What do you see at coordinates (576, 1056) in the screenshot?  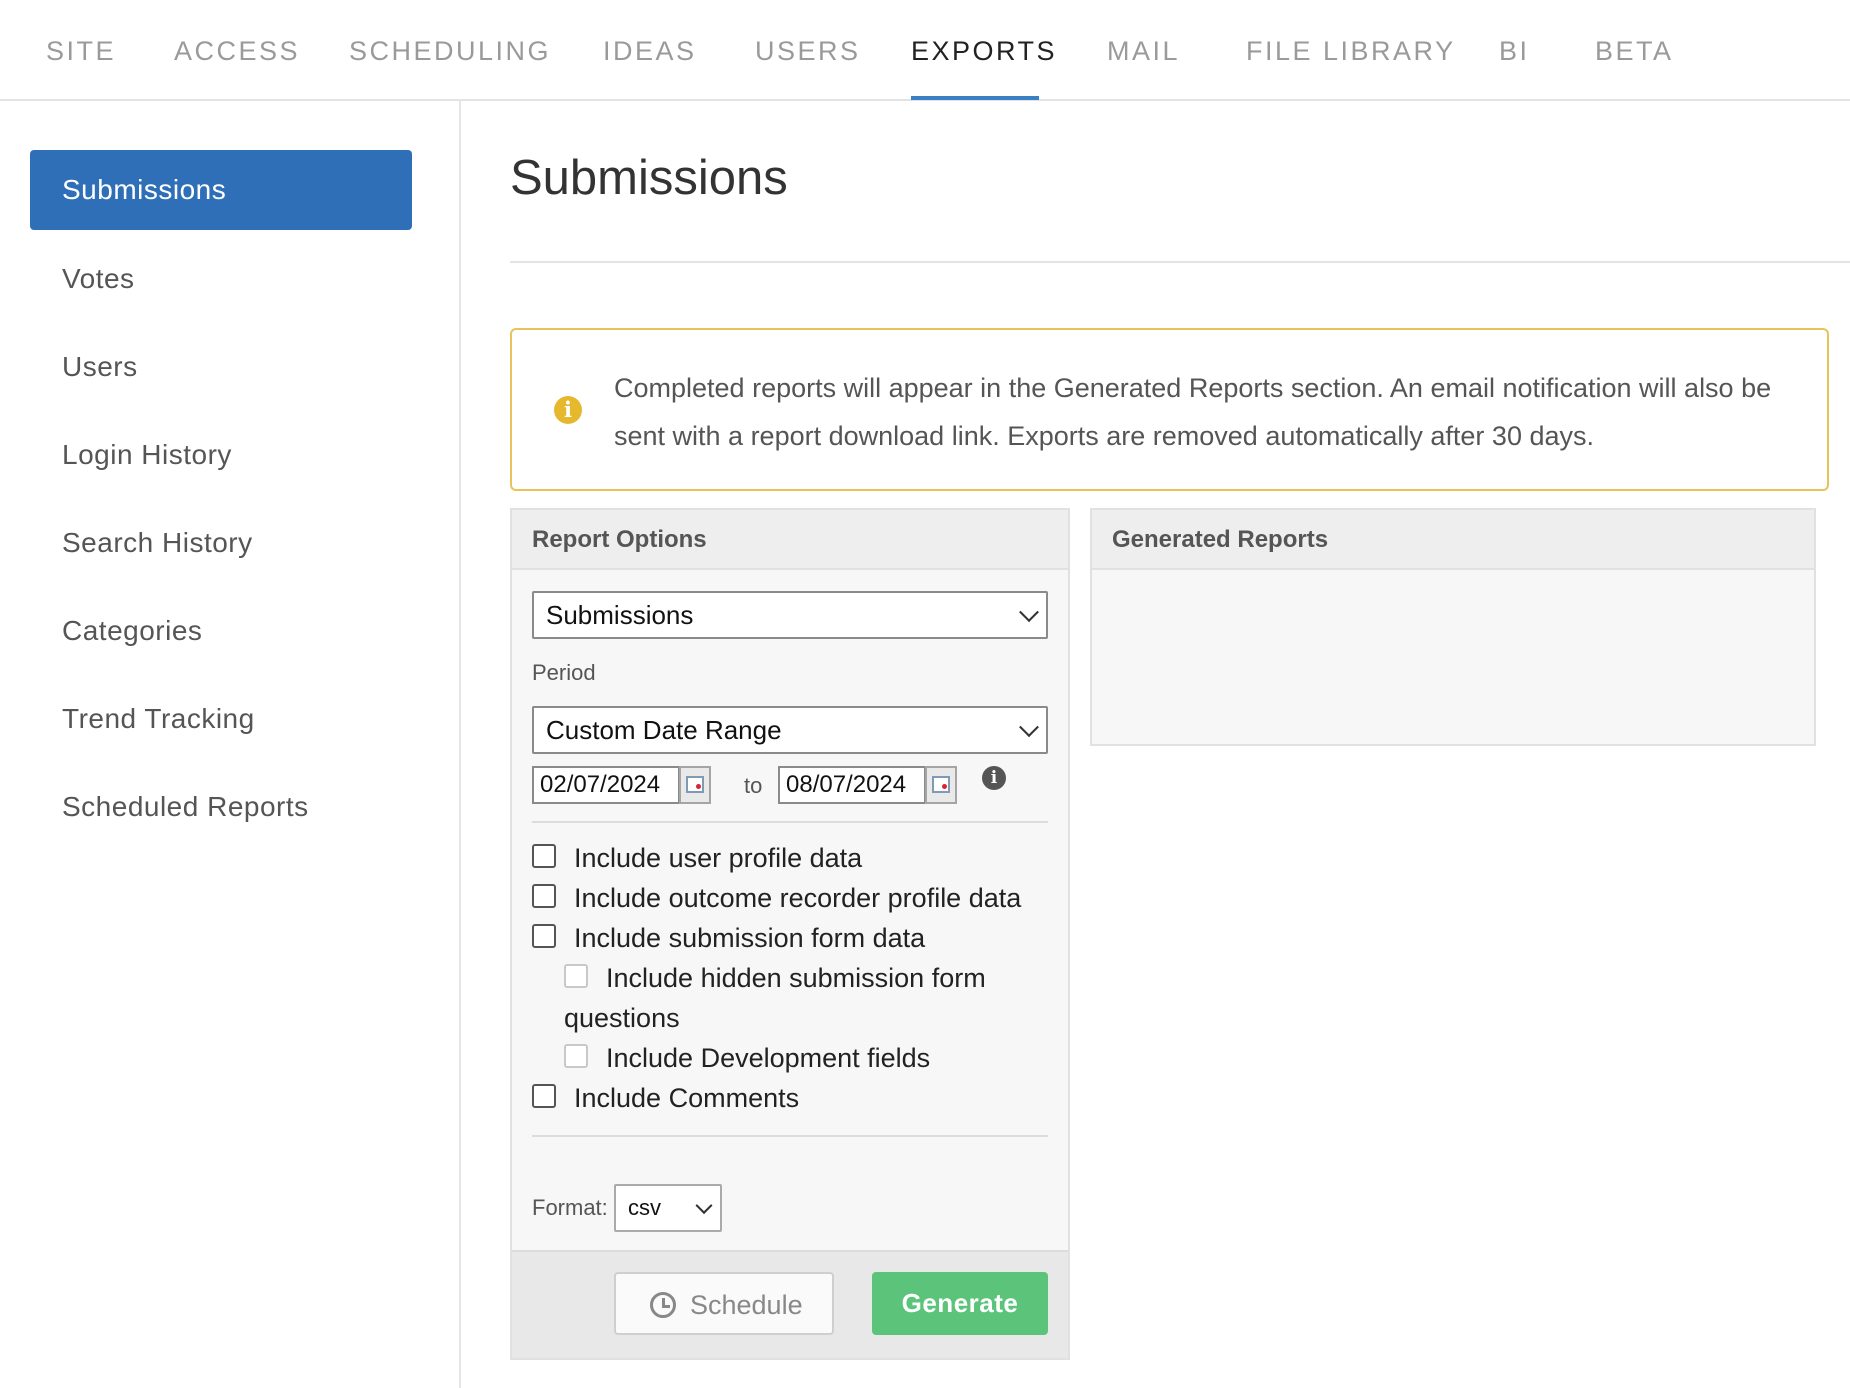 I see `include-development-fields-checkbox` at bounding box center [576, 1056].